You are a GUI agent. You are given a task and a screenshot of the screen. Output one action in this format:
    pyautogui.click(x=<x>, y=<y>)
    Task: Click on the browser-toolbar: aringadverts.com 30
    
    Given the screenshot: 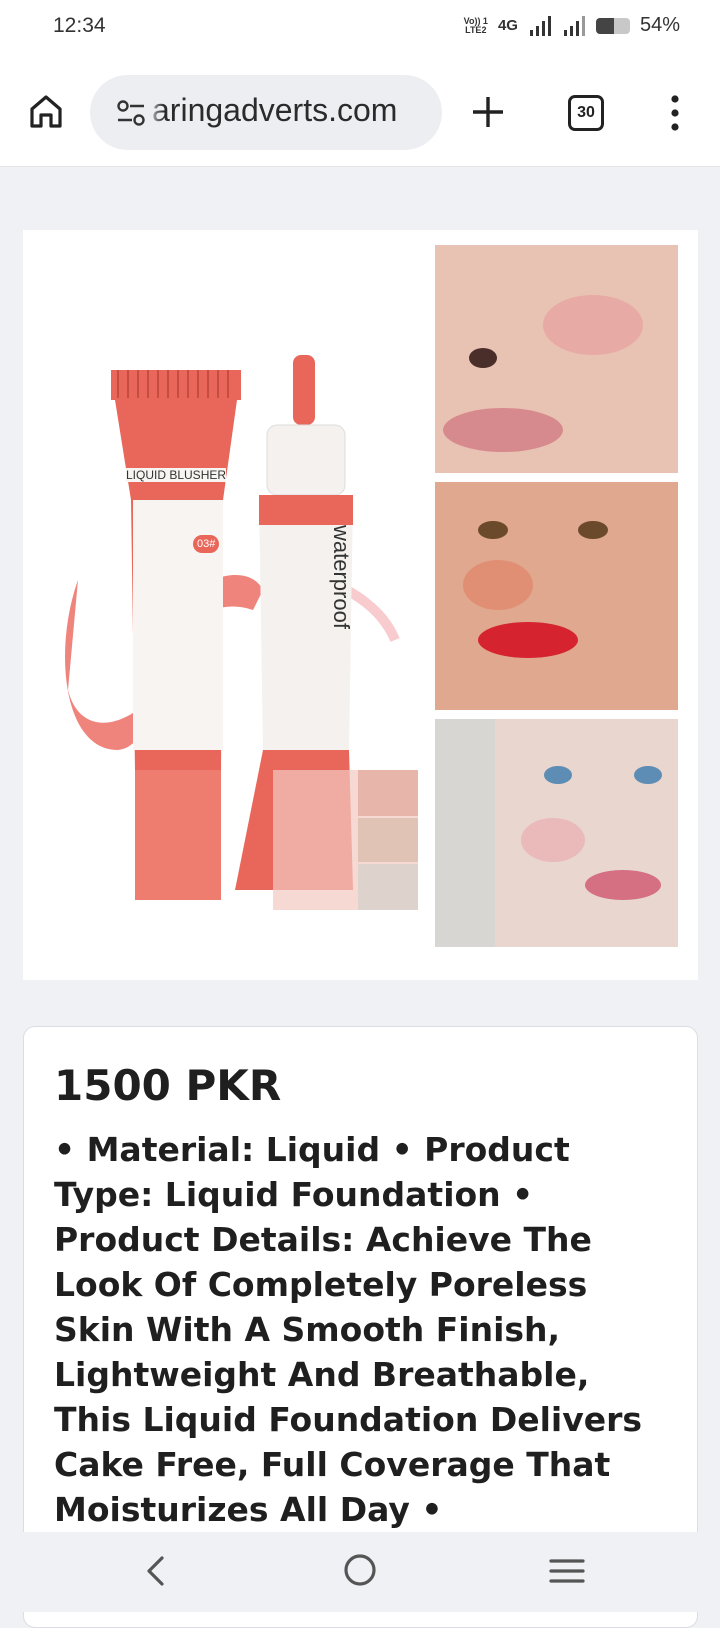 What is the action you would take?
    pyautogui.click(x=360, y=112)
    